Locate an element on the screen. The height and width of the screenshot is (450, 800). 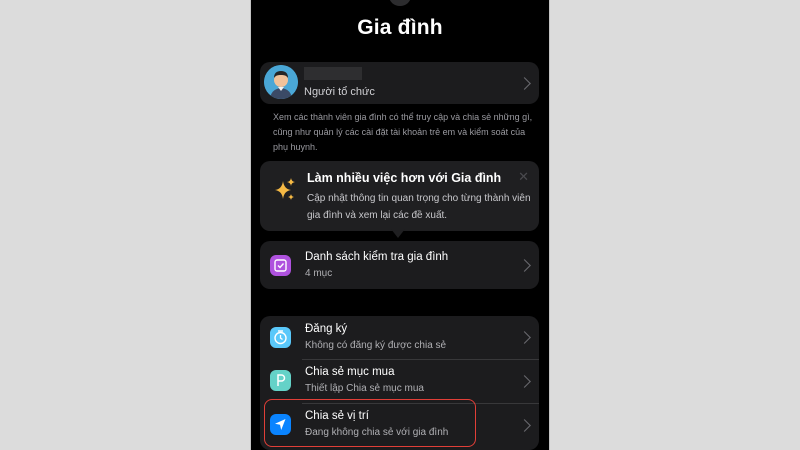
person-avatar-icon is located at coordinates (281, 82).